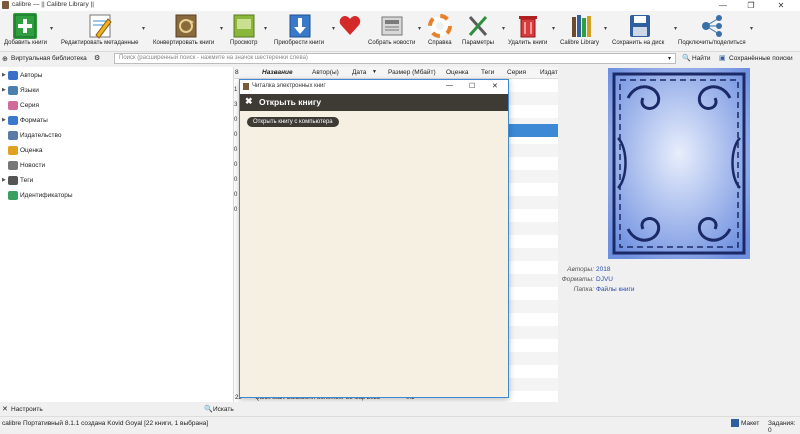  Describe the element at coordinates (237, 72) in the screenshot. I see `column-header-num: 8` at that location.